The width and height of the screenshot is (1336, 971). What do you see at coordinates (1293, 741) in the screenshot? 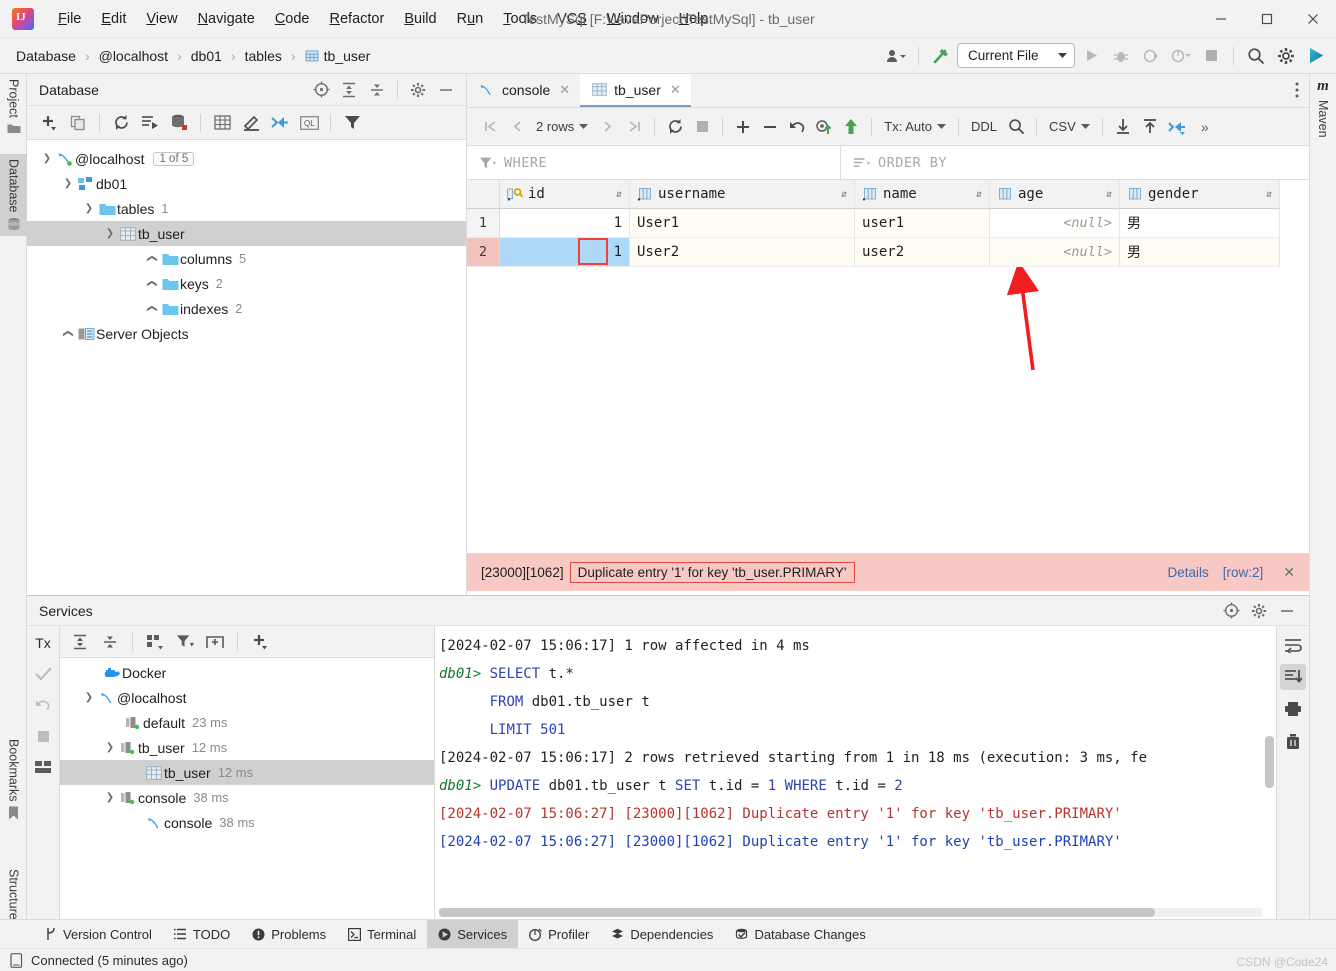
I see `clear-all-icon` at bounding box center [1293, 741].